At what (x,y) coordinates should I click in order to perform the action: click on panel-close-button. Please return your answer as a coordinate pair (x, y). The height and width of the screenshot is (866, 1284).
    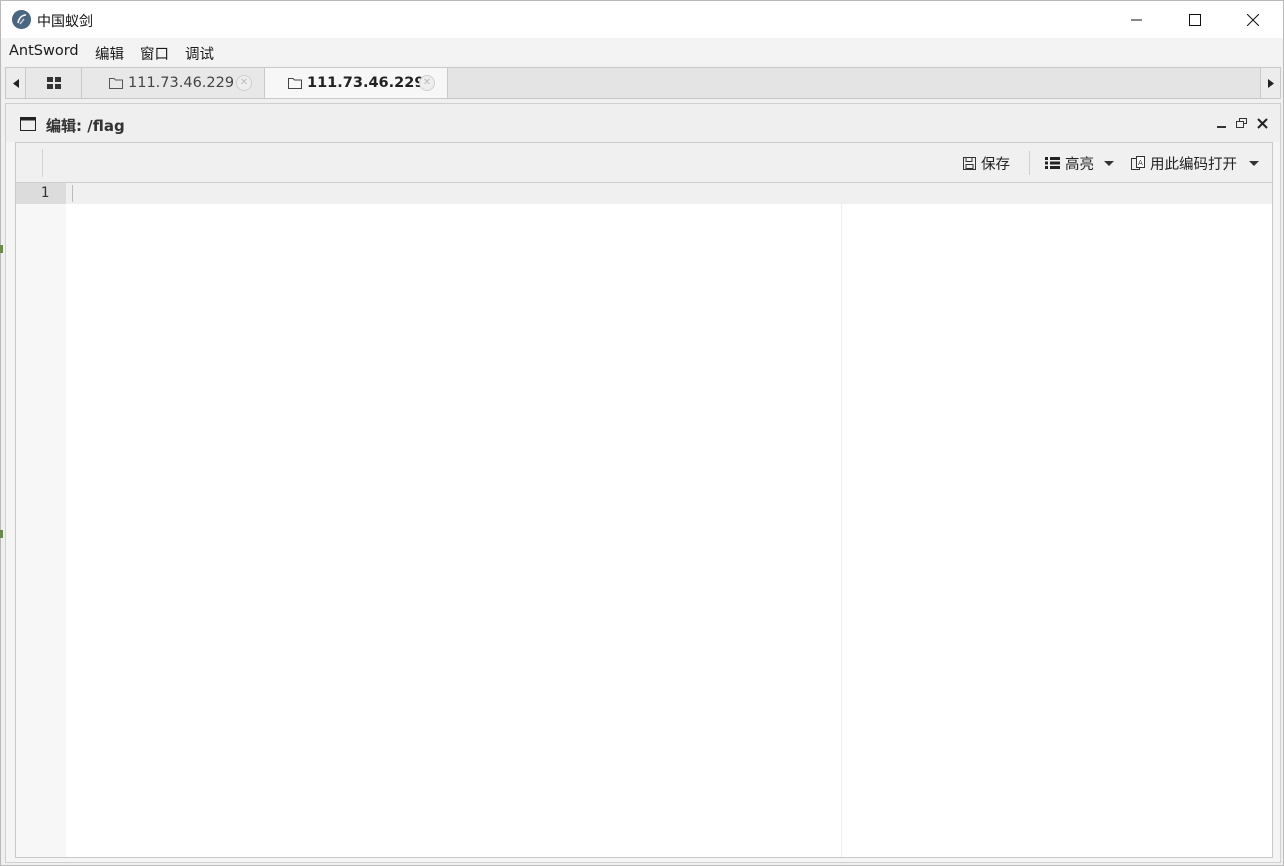
    Looking at the image, I should click on (1262, 123).